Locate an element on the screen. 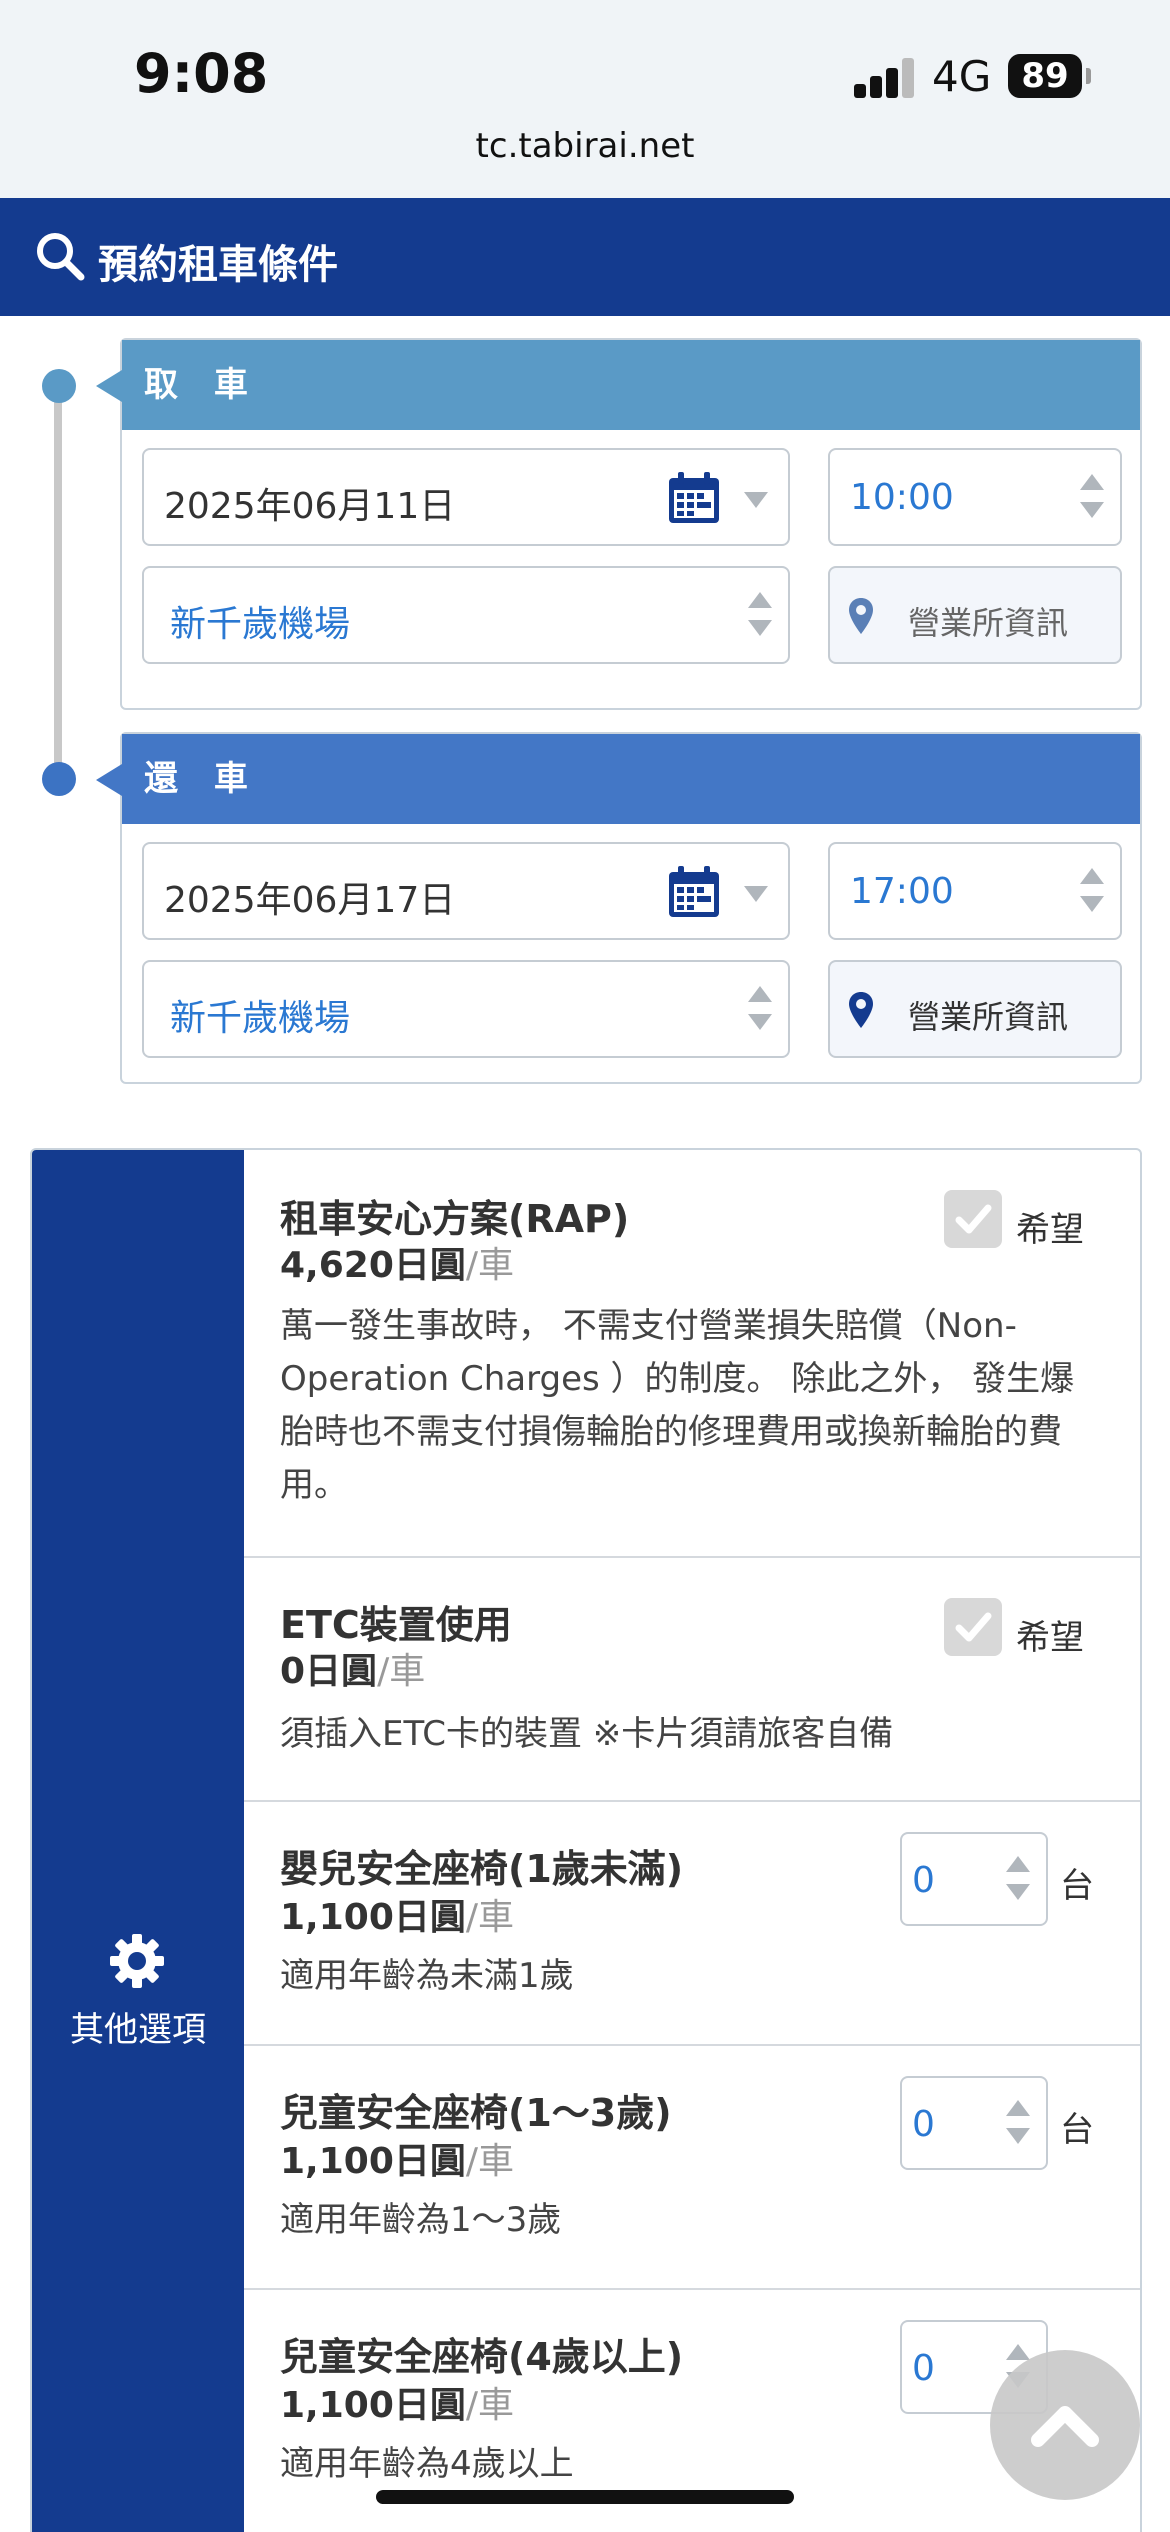 The height and width of the screenshot is (2532, 1170). status-time: 9:08 is located at coordinates (201, 73).